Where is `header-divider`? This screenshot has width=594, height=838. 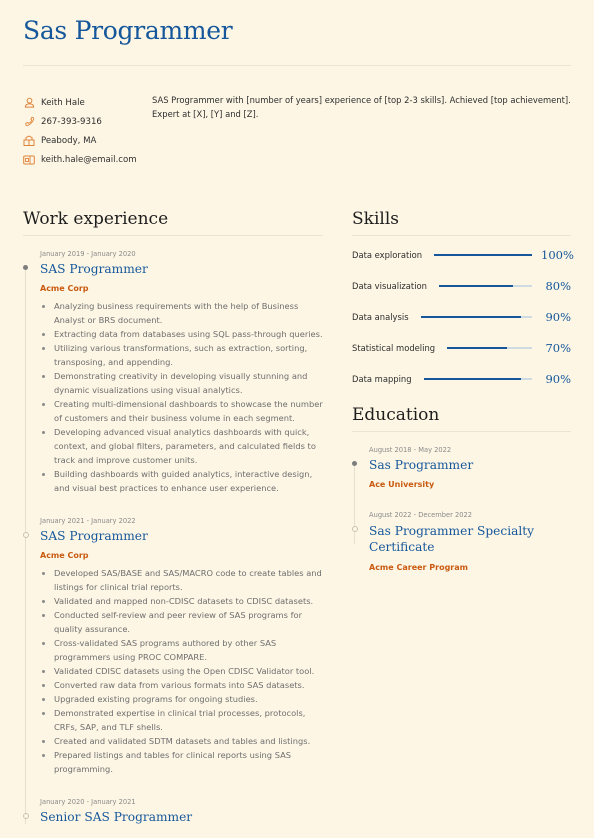
header-divider is located at coordinates (297, 65).